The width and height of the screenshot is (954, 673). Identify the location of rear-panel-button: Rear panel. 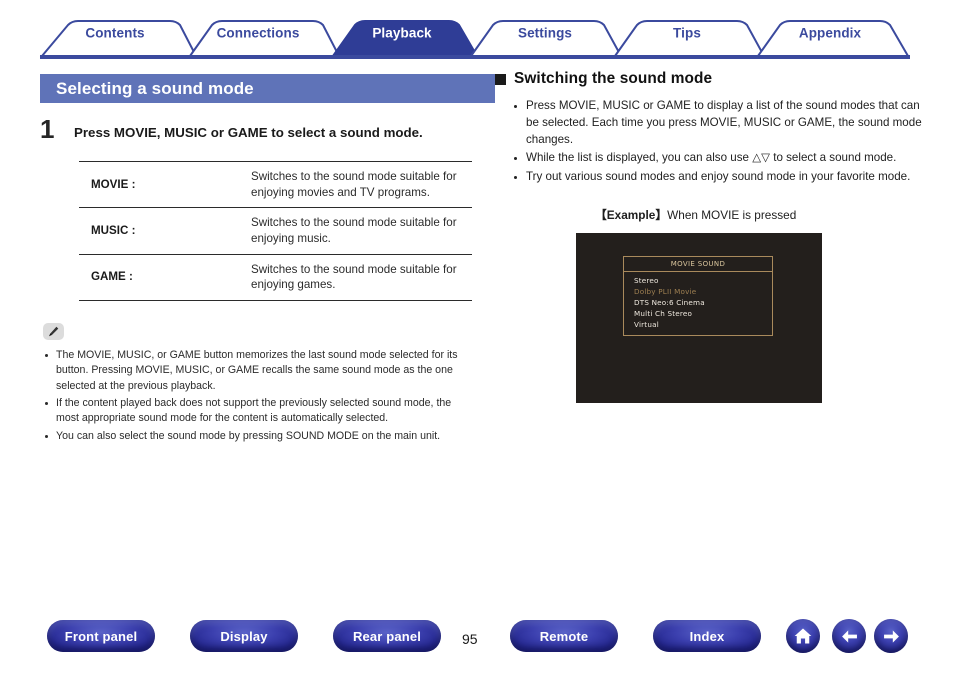
(387, 636).